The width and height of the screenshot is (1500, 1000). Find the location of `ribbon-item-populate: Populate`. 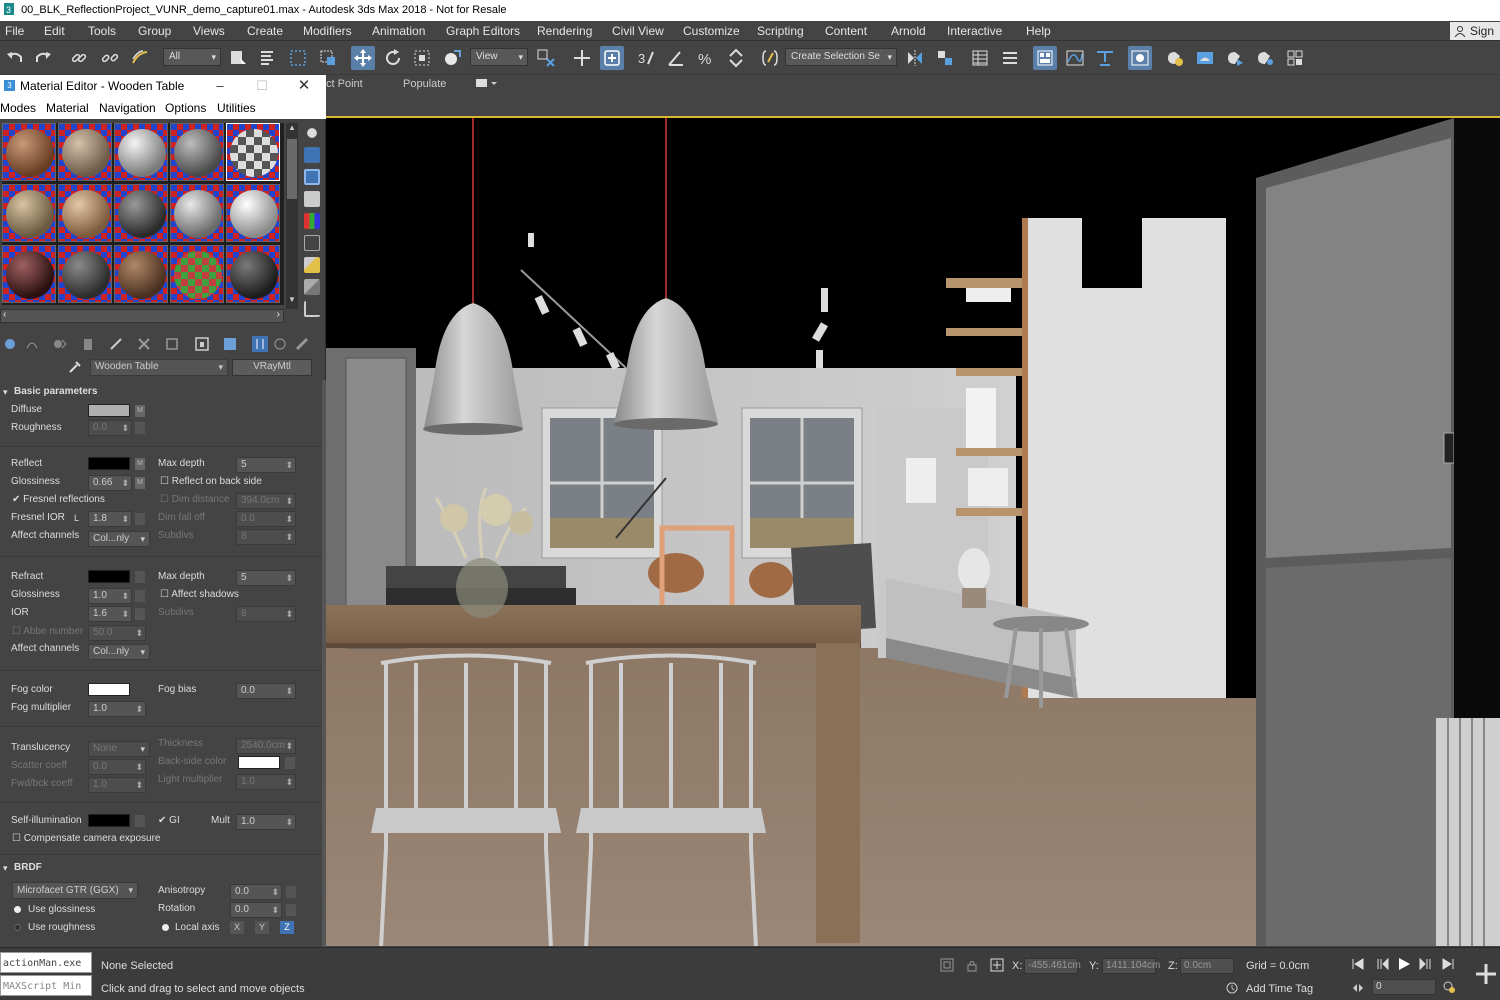

ribbon-item-populate: Populate is located at coordinates (424, 84).